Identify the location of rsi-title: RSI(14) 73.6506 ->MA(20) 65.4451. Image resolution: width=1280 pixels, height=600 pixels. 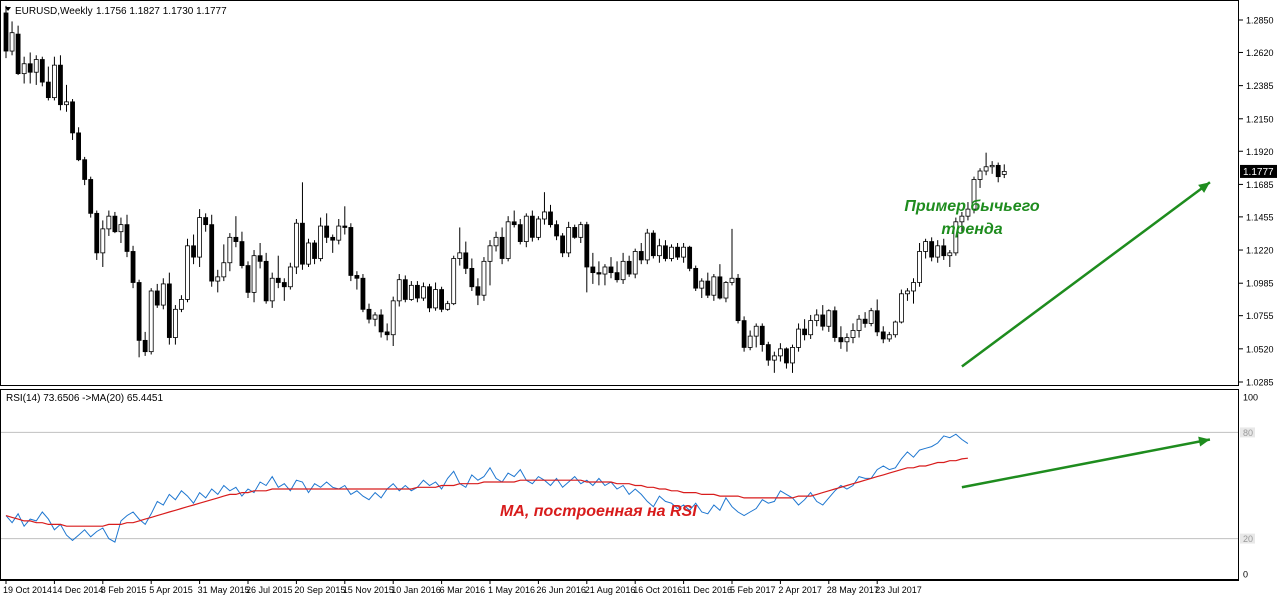
(84, 398).